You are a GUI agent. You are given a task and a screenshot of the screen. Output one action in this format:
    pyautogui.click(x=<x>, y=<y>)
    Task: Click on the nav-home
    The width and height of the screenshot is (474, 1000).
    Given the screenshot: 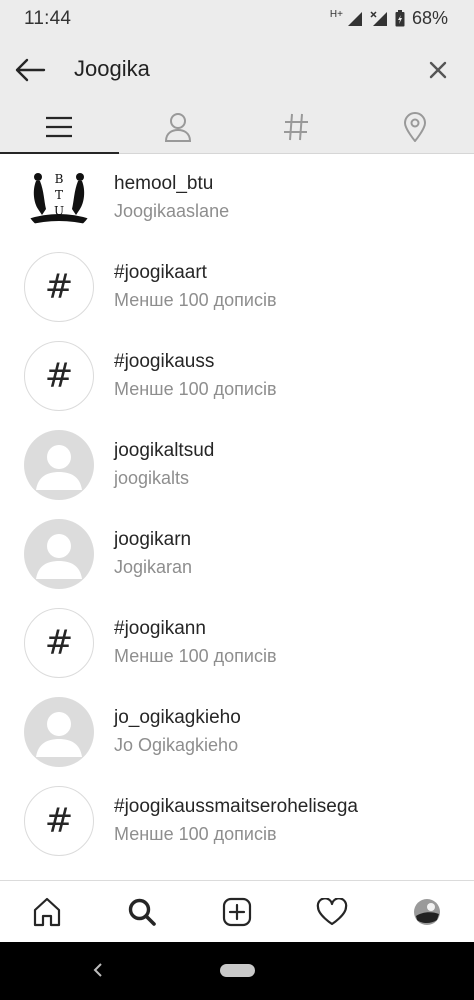 What is the action you would take?
    pyautogui.click(x=47, y=911)
    